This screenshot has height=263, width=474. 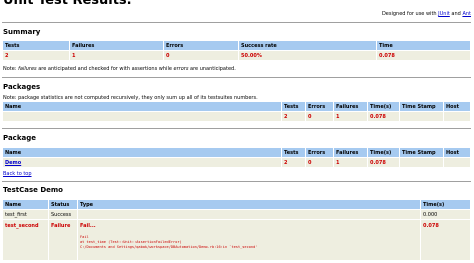 I want to click on packages-errors: 0, so click(x=319, y=116).